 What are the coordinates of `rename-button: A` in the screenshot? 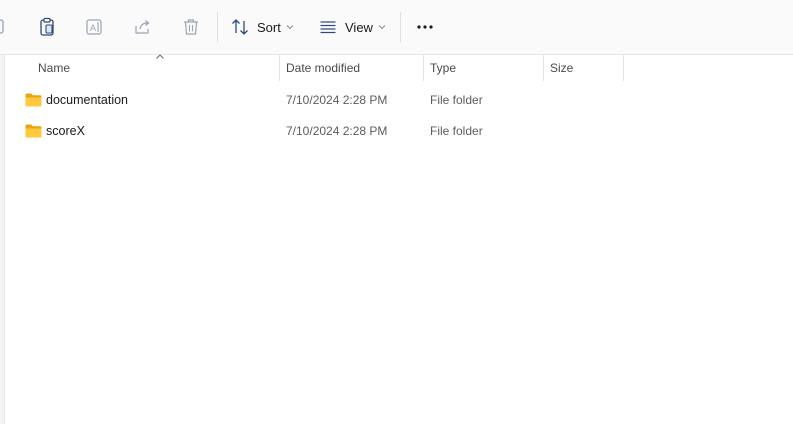 It's located at (95, 27).